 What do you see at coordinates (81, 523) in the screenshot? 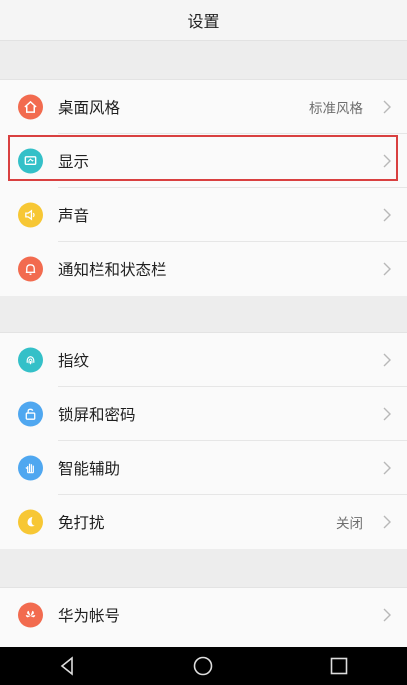
I see `settings-item-label: 免打扰` at bounding box center [81, 523].